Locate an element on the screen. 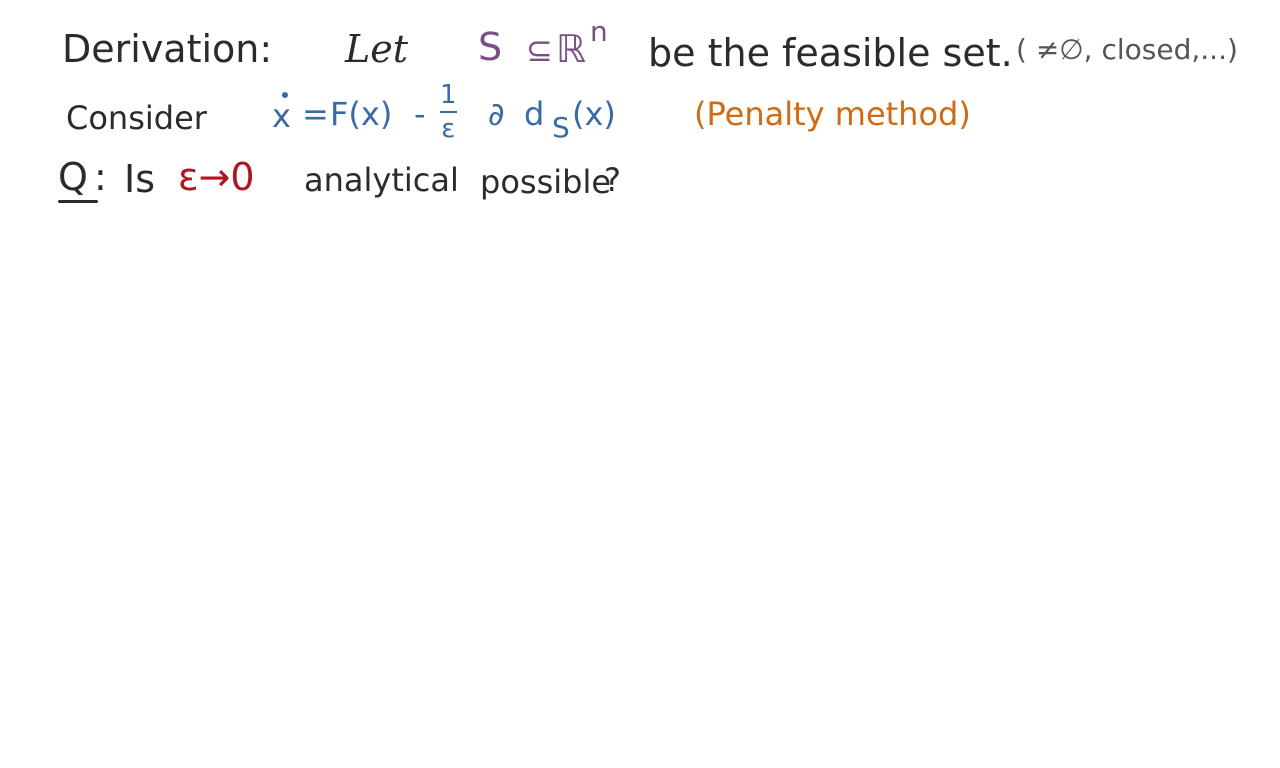 The height and width of the screenshot is (768, 1280). is-word: Is is located at coordinates (140, 179).